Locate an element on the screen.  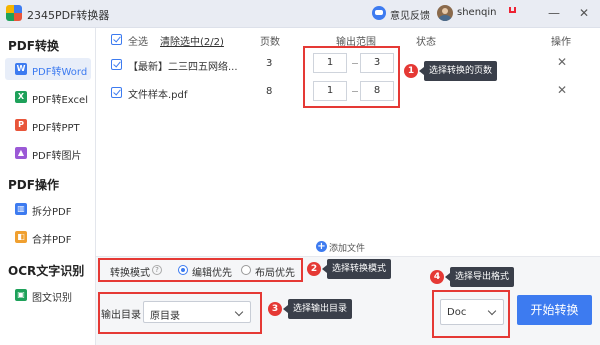
excel-icon: X is located at coordinates (21, 97).